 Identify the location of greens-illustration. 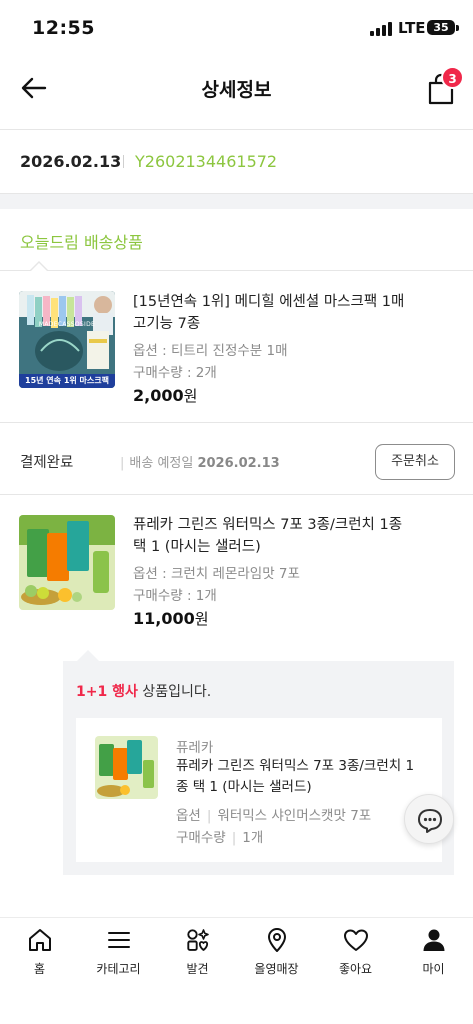
(67, 562).